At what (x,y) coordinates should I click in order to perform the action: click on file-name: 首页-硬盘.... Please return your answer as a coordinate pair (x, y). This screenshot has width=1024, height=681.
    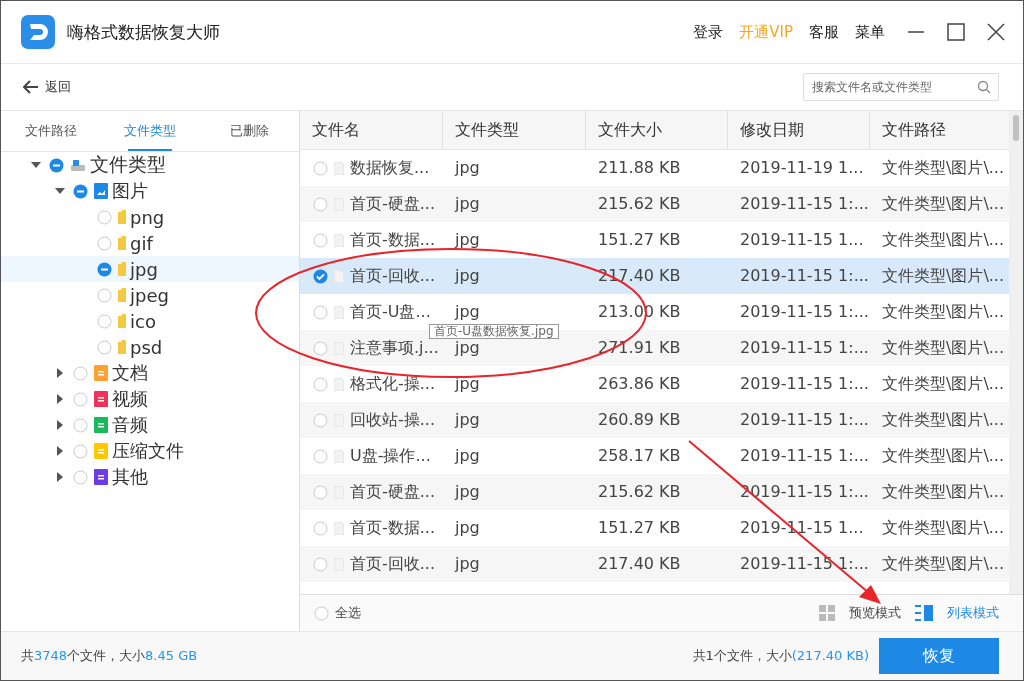
    Looking at the image, I should click on (393, 204).